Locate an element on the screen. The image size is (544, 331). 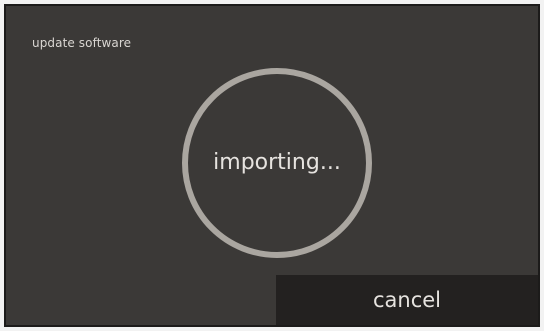
cancel-button-label: cancel is located at coordinates (407, 300).